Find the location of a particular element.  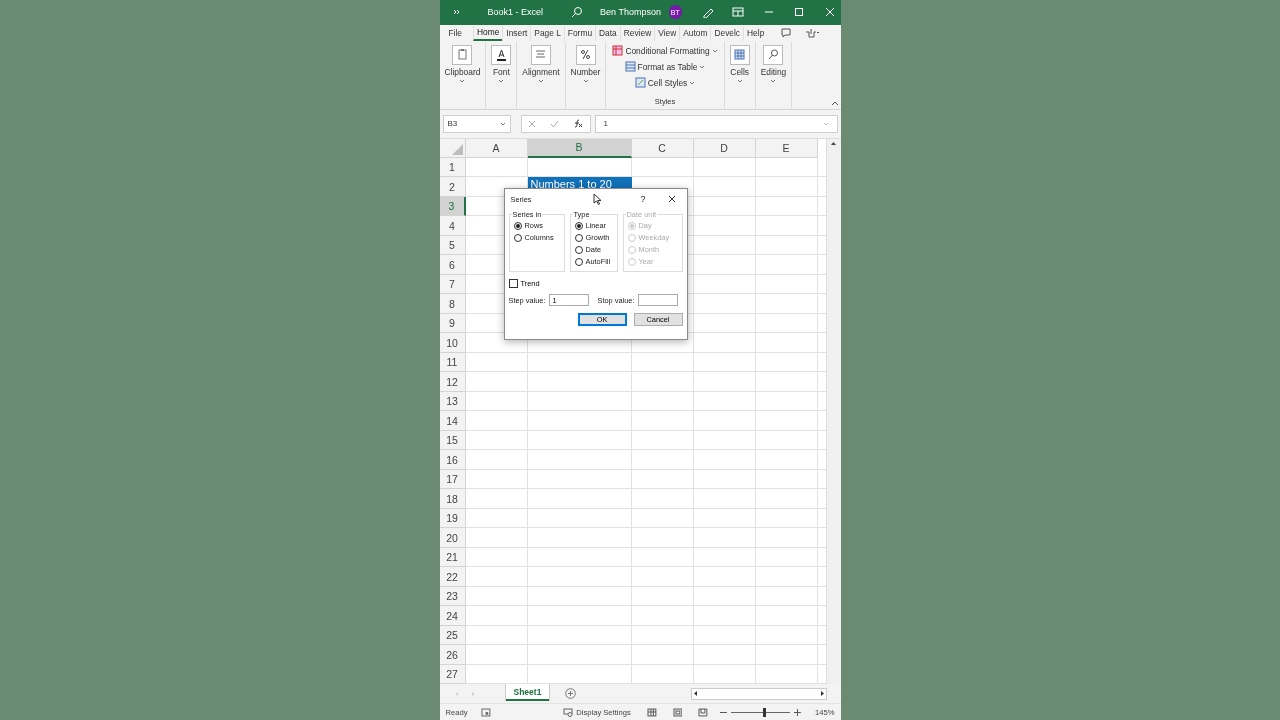

row-header: 27 is located at coordinates (452, 674).